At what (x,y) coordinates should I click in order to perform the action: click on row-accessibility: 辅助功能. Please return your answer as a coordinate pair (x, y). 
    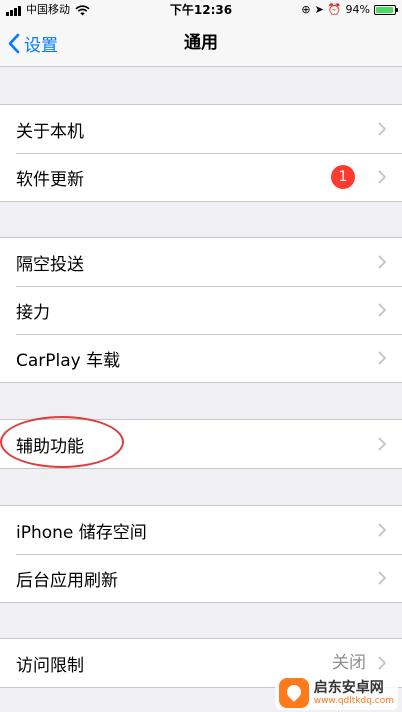
    Looking at the image, I should click on (201, 444).